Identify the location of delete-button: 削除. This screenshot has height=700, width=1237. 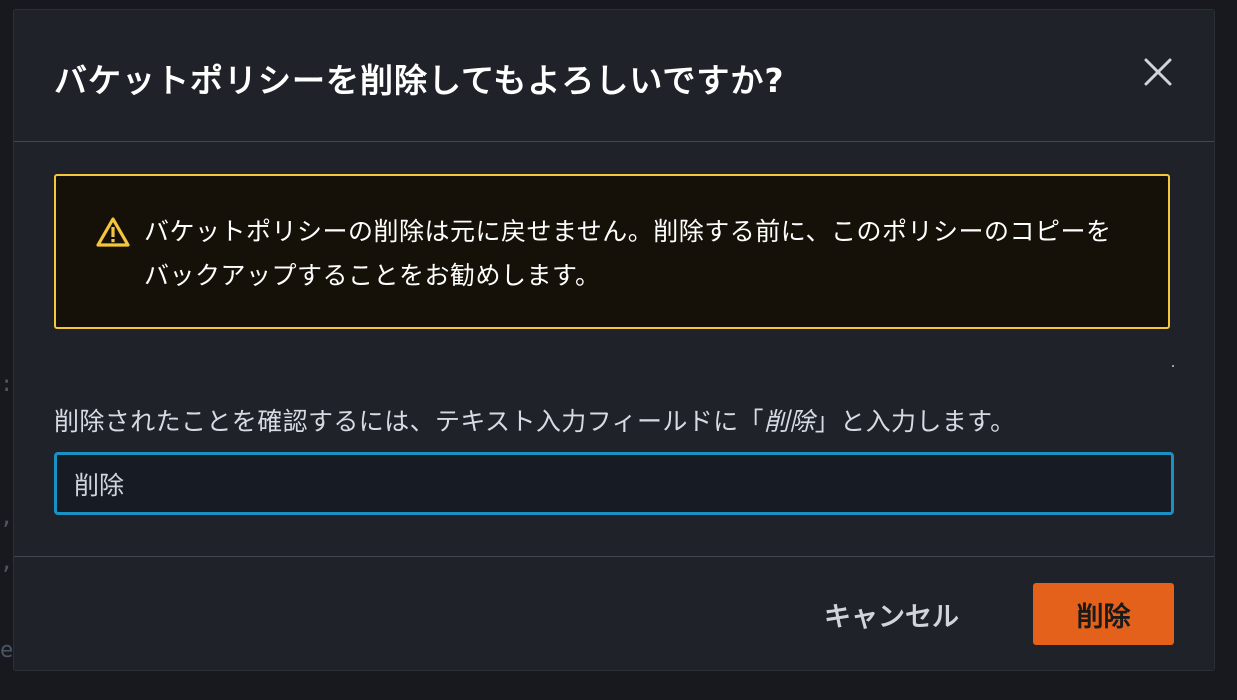
(1103, 614).